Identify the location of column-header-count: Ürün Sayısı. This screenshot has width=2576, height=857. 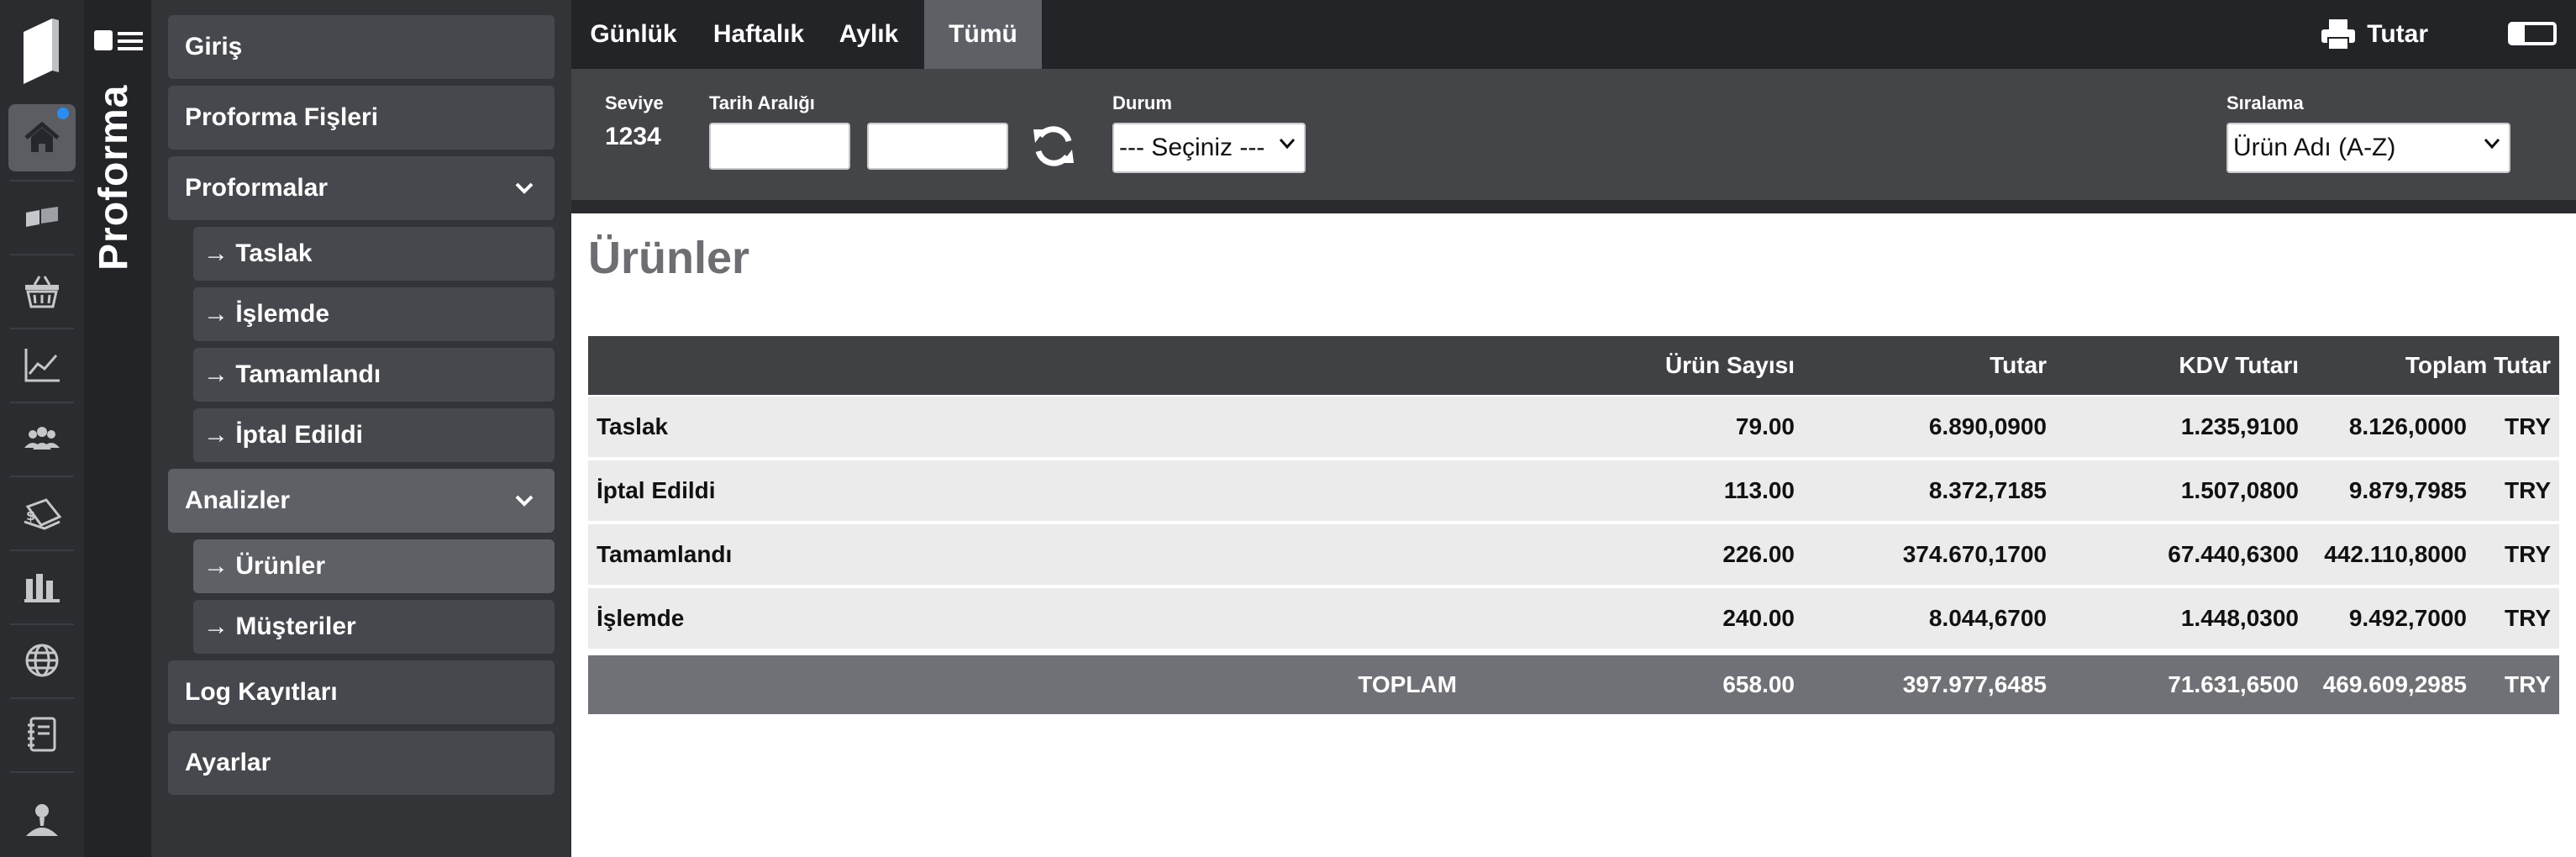
(1729, 365).